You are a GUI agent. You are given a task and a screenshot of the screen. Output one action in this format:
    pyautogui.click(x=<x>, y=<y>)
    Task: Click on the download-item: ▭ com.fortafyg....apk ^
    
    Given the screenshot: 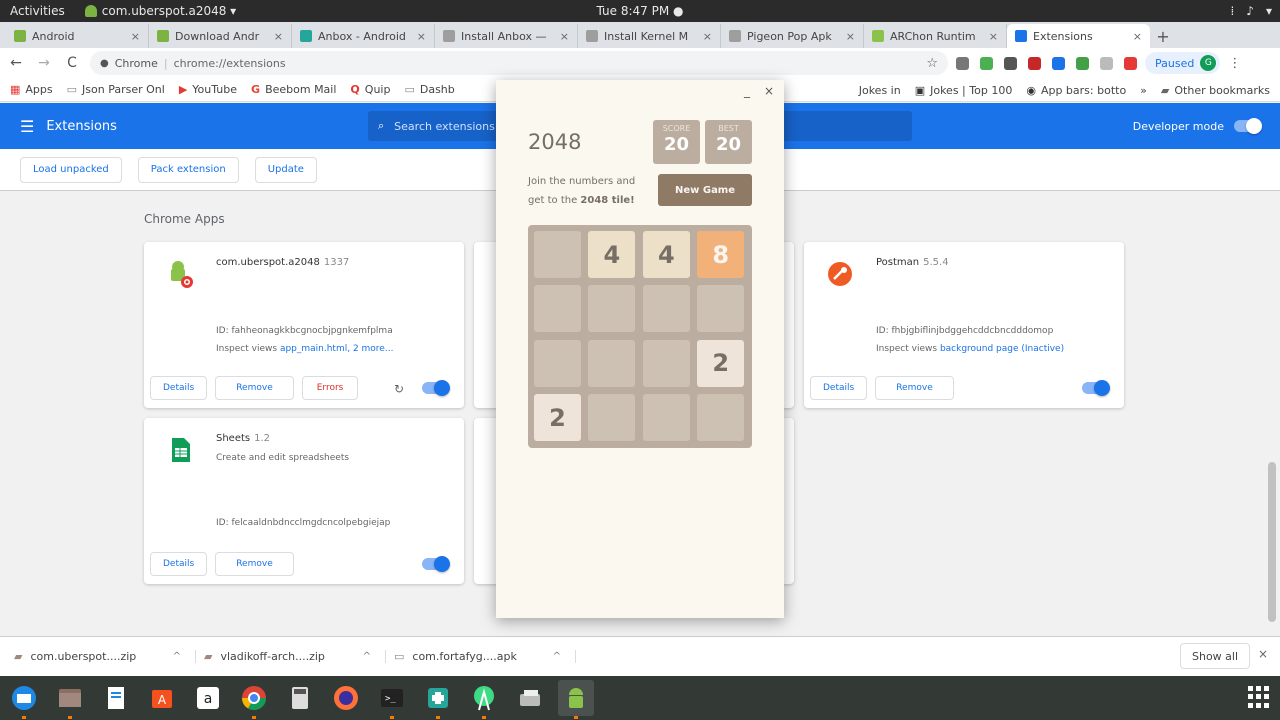 What is the action you would take?
    pyautogui.click(x=485, y=656)
    